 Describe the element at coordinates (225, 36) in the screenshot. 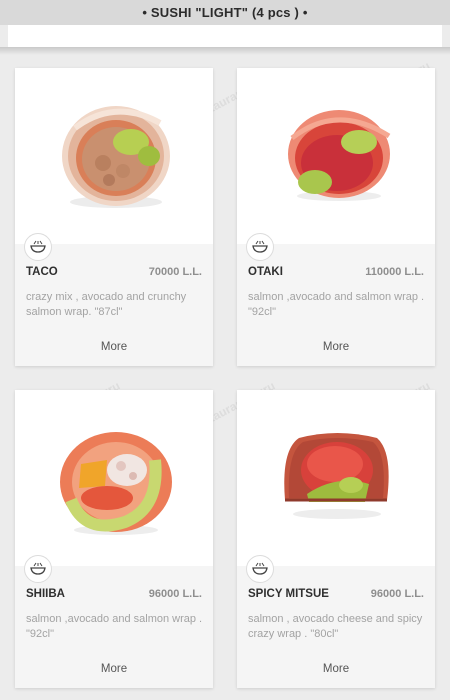

I see `top-strip` at that location.